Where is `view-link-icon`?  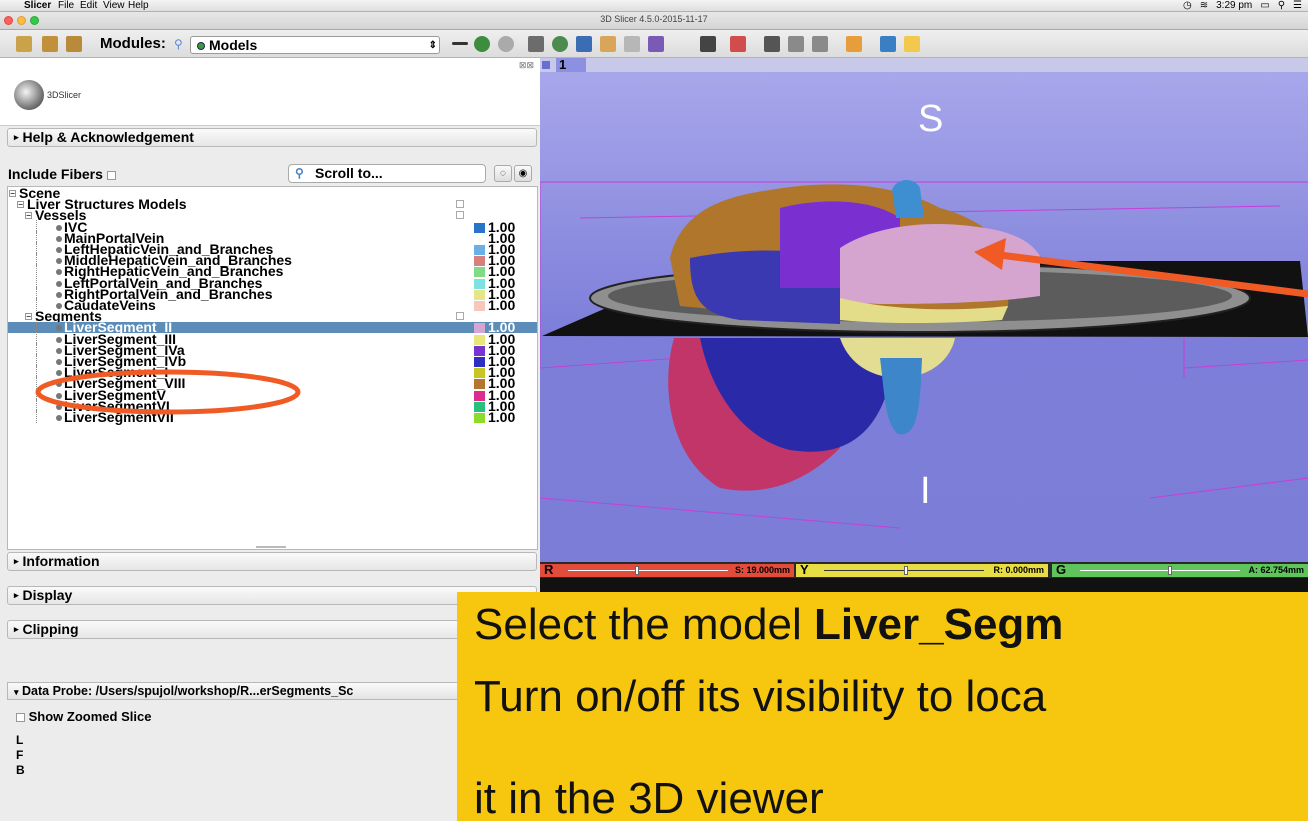 view-link-icon is located at coordinates (796, 44).